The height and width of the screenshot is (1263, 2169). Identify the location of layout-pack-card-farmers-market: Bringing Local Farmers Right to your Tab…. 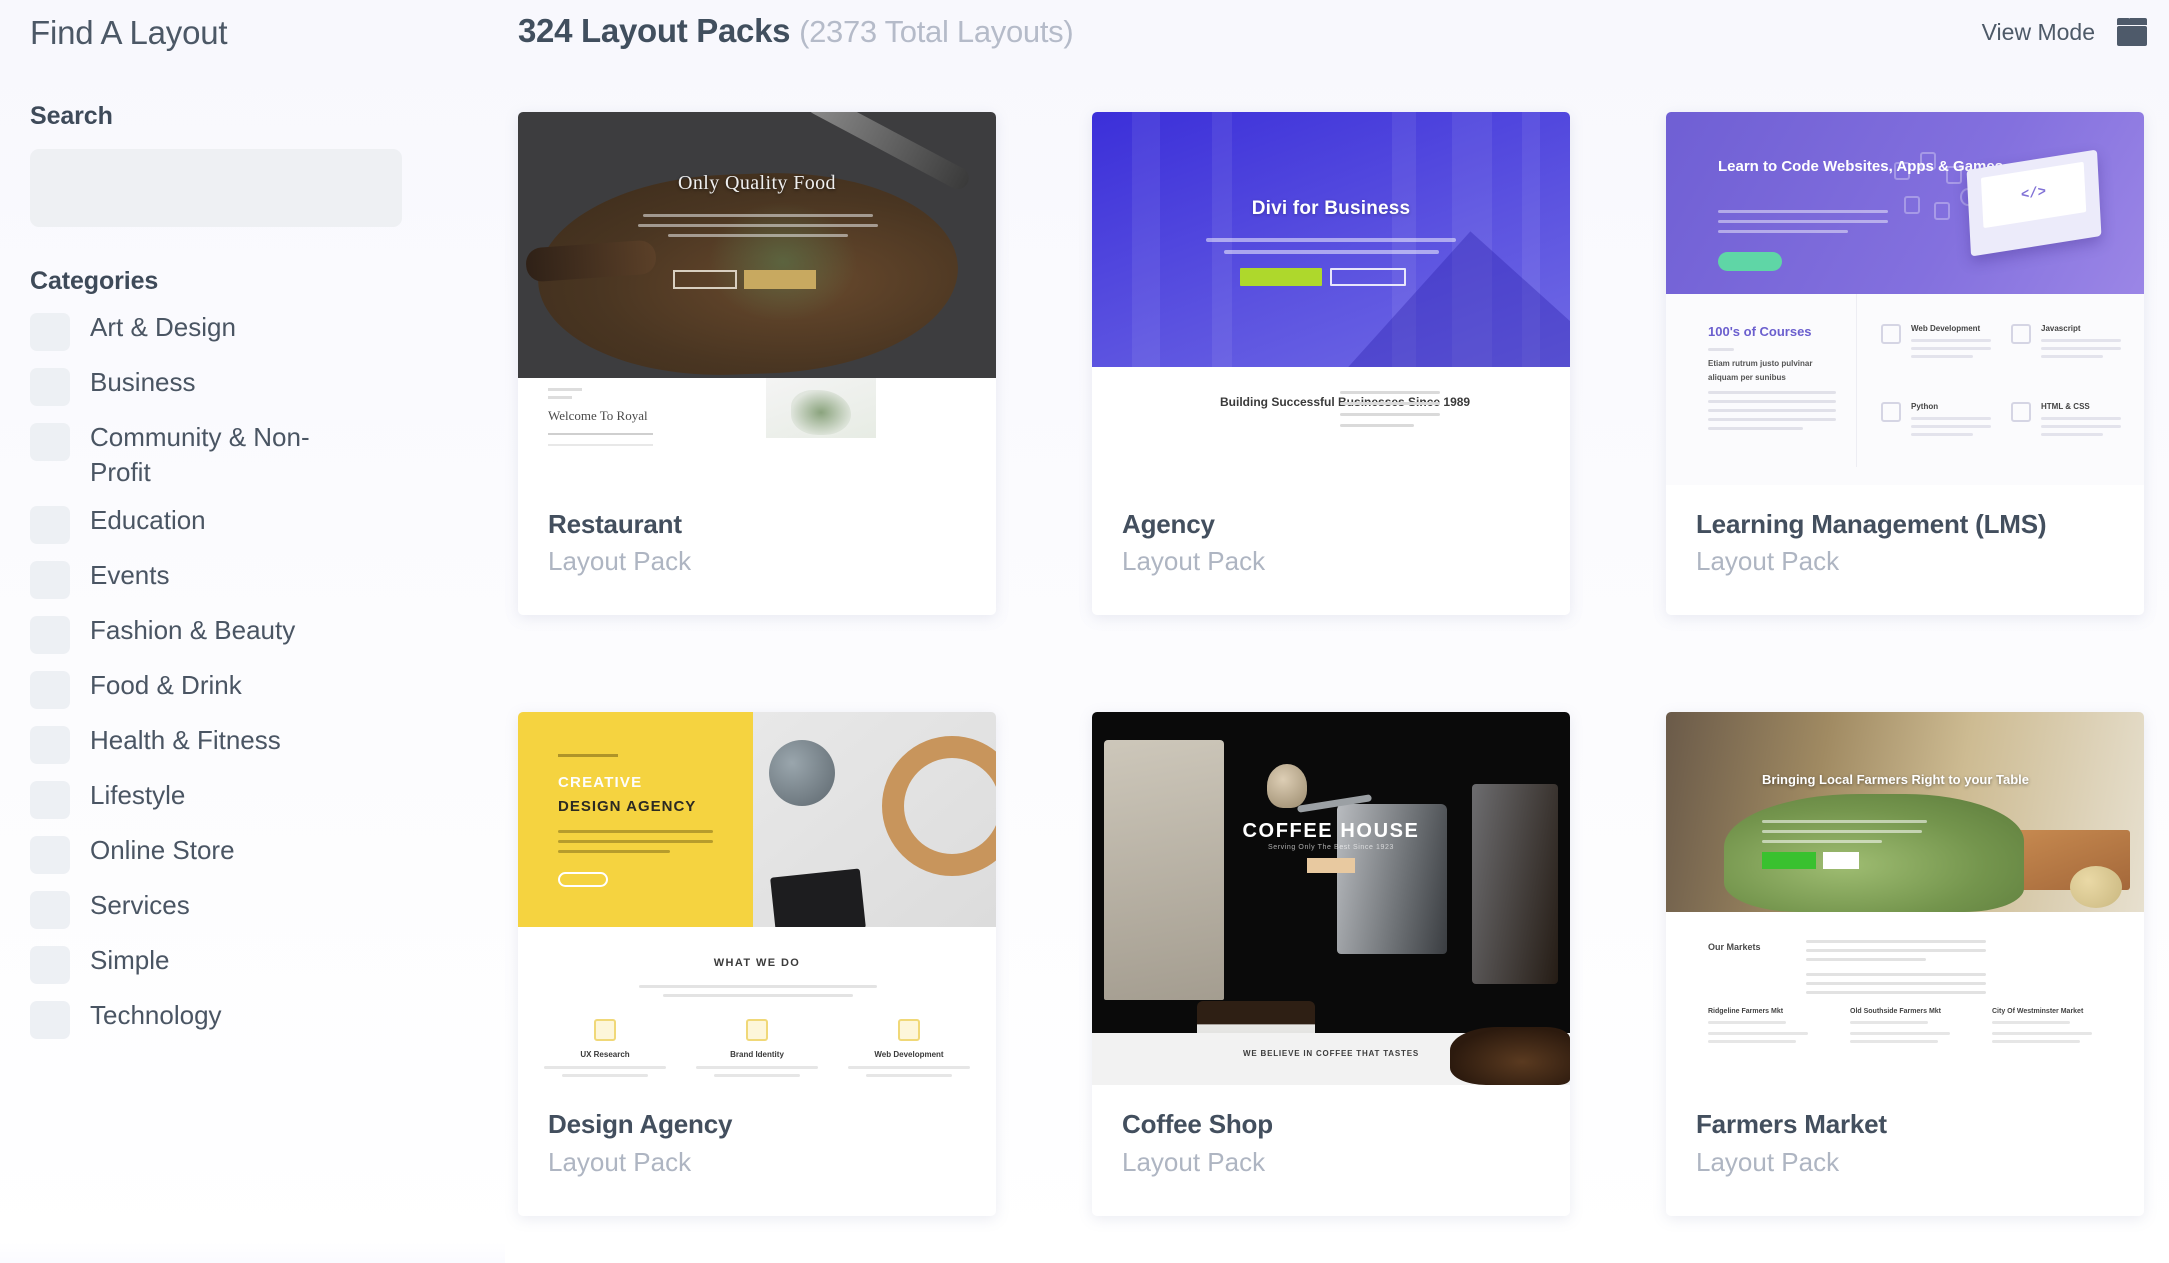
(1905, 964).